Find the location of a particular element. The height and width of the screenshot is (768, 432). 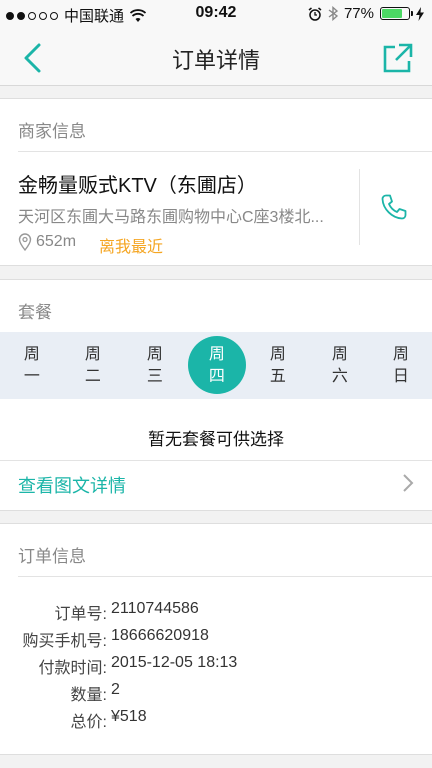

phone-call-button is located at coordinates (394, 207).